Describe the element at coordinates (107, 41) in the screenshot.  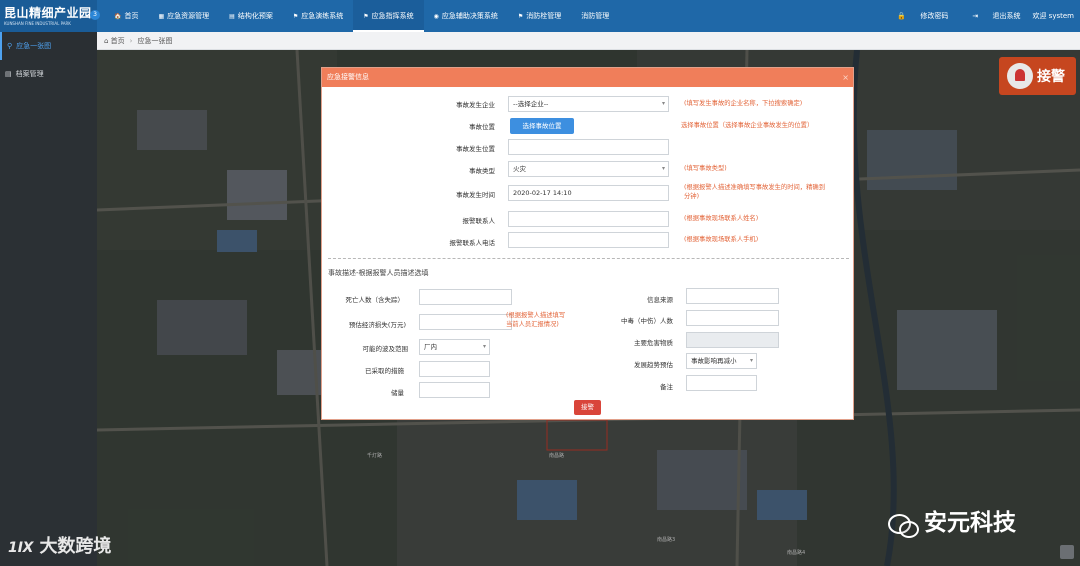
I see `home-icon: ⌂` at that location.